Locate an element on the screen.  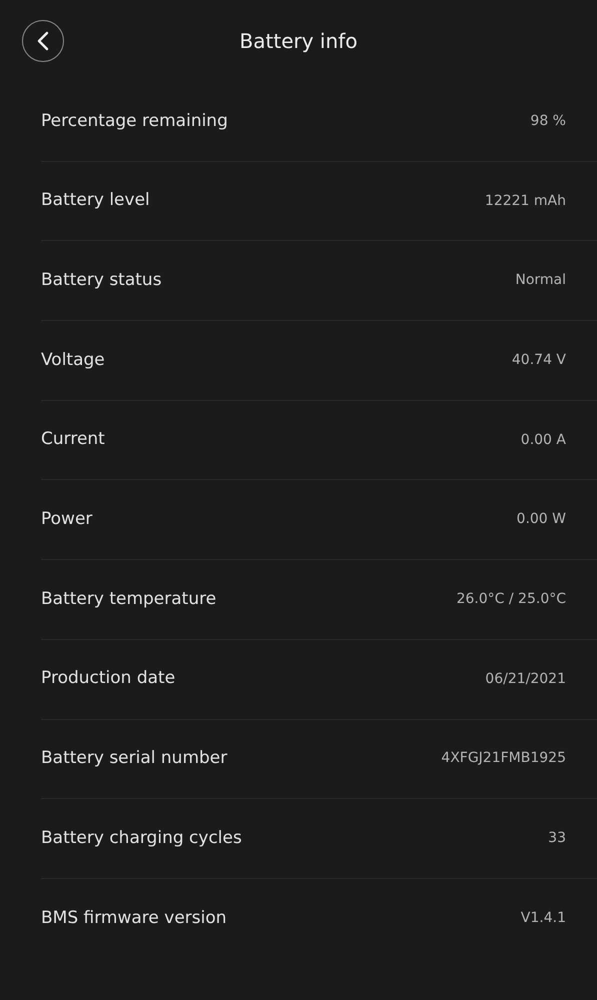
back-icon is located at coordinates (43, 41).